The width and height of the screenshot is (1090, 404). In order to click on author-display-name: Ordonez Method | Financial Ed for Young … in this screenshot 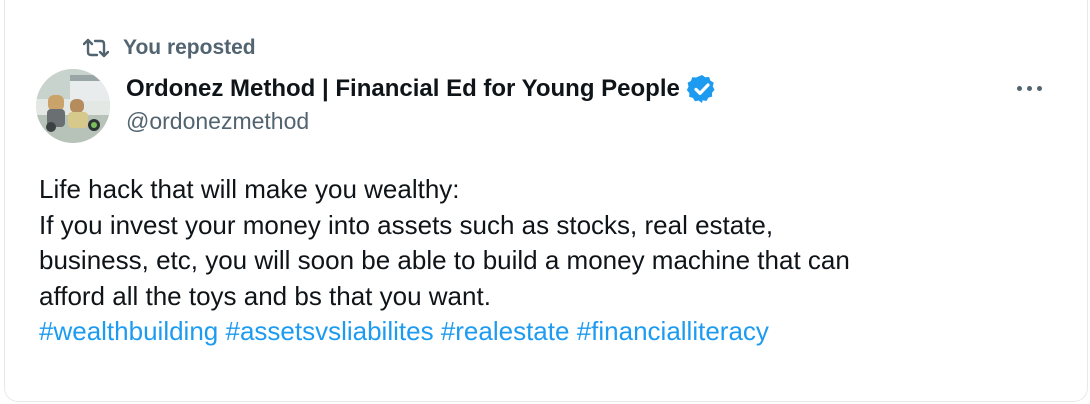, I will do `click(403, 89)`.